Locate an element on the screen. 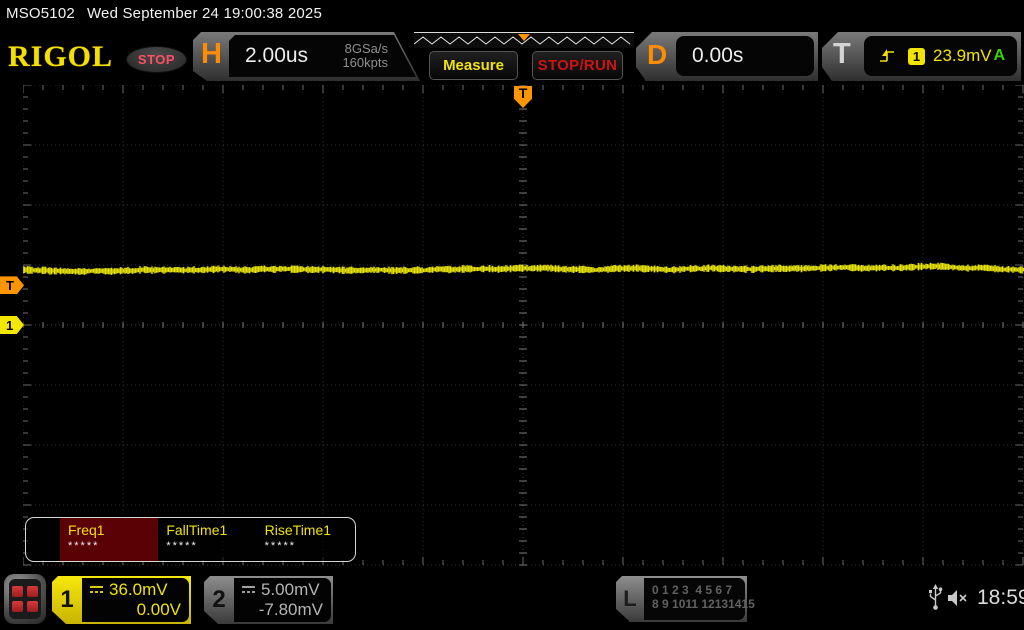  channel2-scale: 5.00mV is located at coordinates (290, 589).